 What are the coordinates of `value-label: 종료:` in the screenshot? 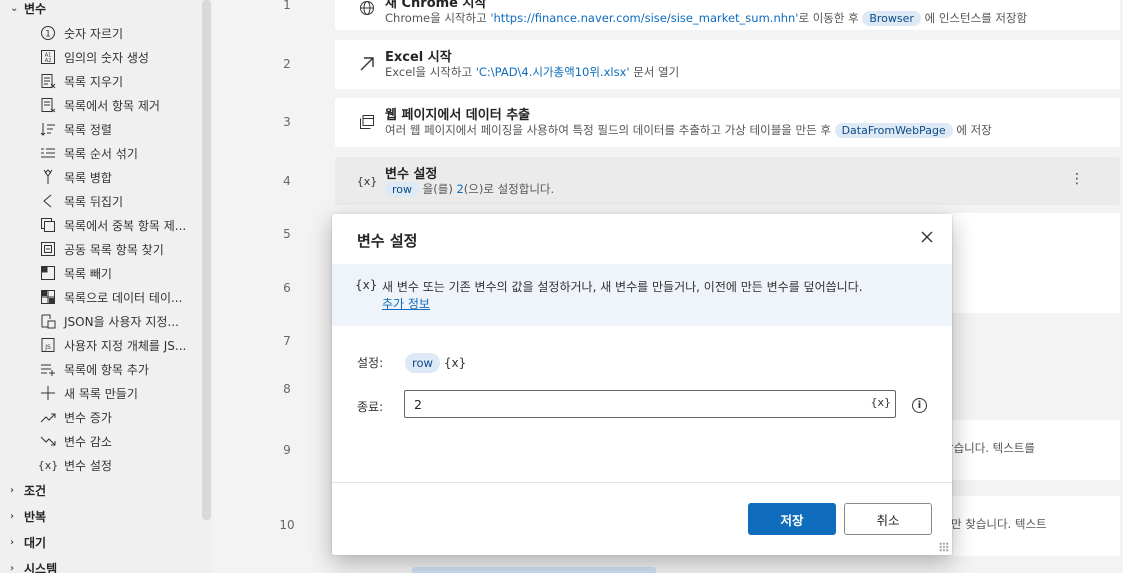 It's located at (370, 407).